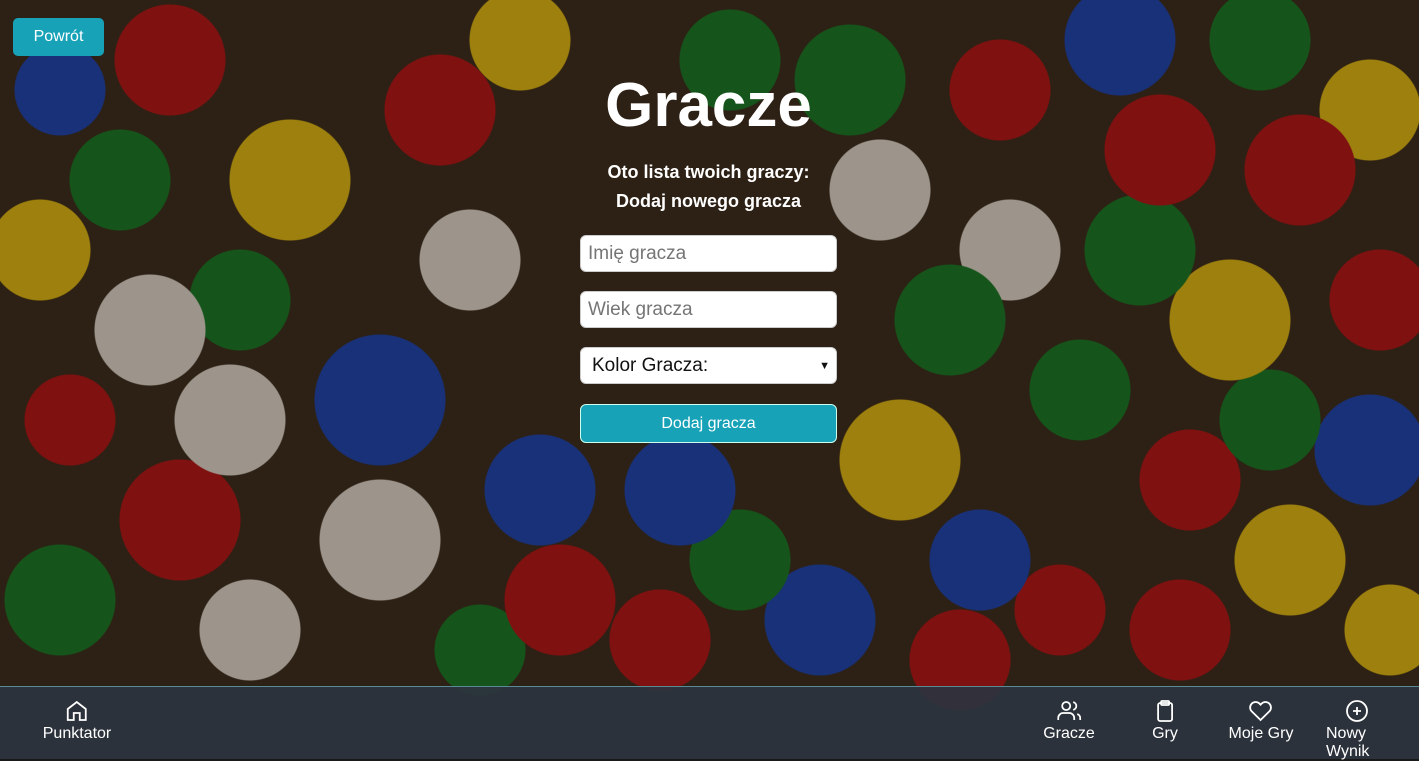  I want to click on player-color-select: Kolor Gracza: ▼, so click(708, 365).